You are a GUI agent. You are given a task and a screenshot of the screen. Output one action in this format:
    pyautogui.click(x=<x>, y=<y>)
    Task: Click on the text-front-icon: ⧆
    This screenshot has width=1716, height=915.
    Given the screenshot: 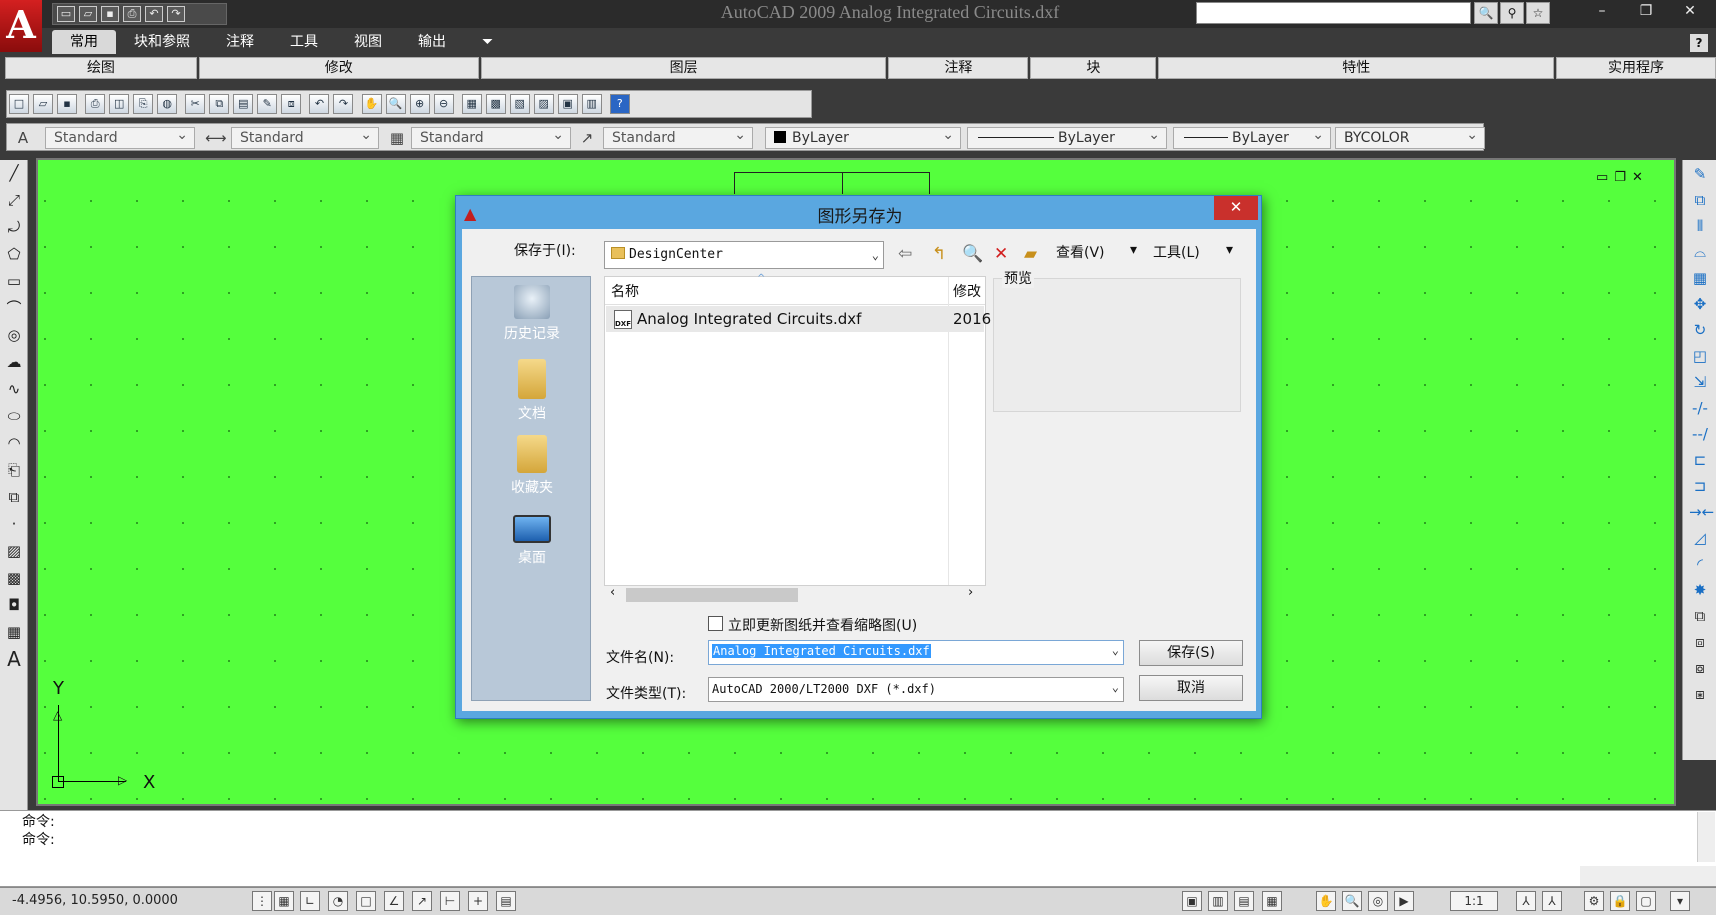 What is the action you would take?
    pyautogui.click(x=1700, y=694)
    